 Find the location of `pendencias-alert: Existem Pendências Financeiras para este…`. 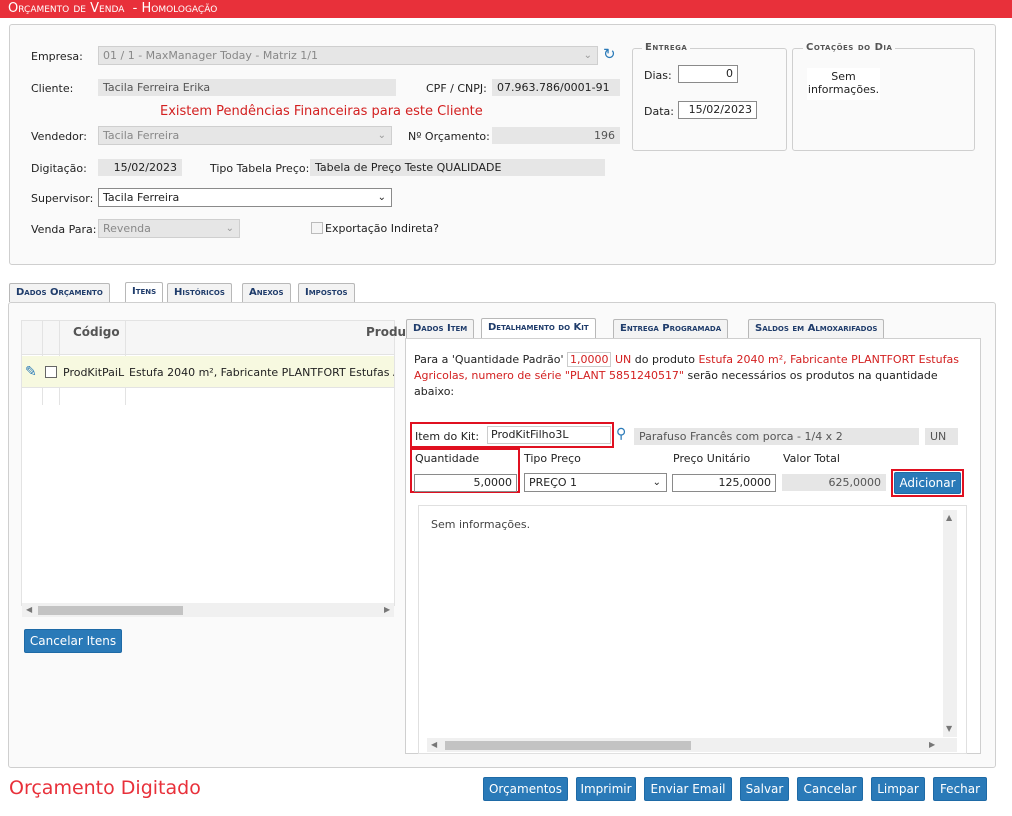

pendencias-alert: Existem Pendências Financeiras para este… is located at coordinates (321, 111).